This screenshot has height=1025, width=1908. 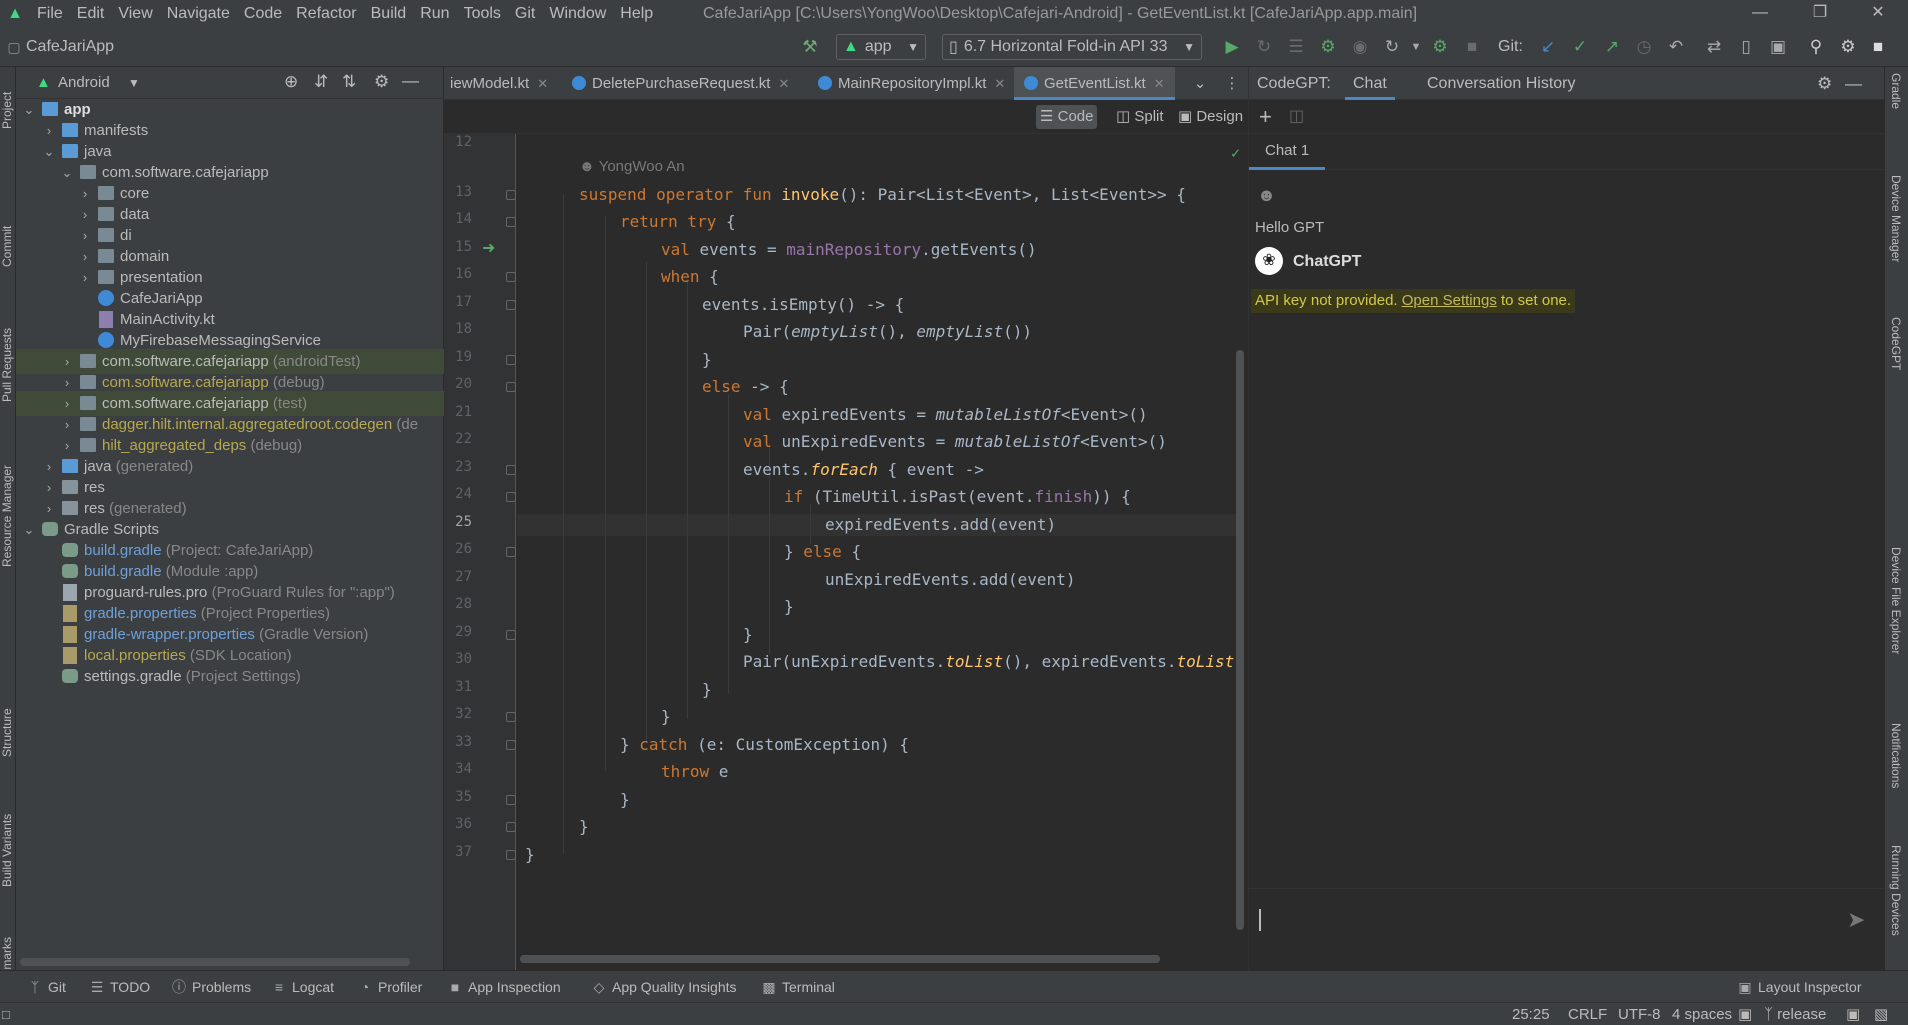 I want to click on project-breadcrumb: CafeJariApp, so click(x=70, y=47).